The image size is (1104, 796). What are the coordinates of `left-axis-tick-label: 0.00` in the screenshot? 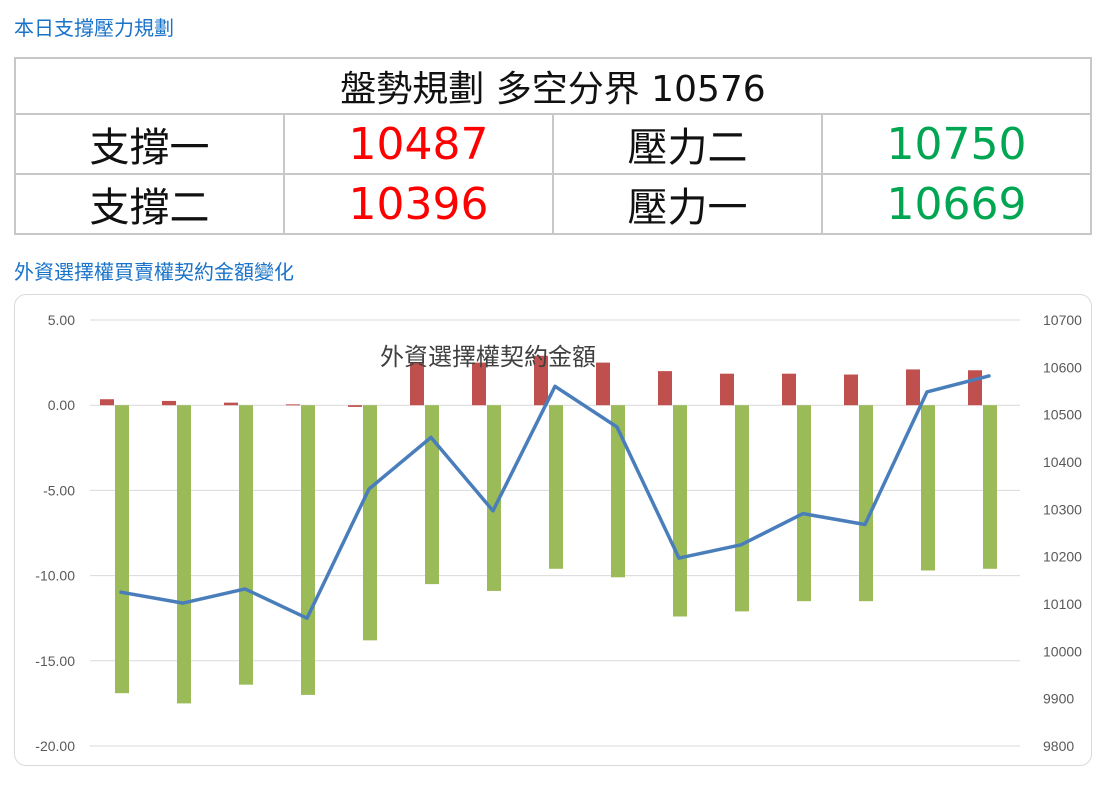 It's located at (61, 405).